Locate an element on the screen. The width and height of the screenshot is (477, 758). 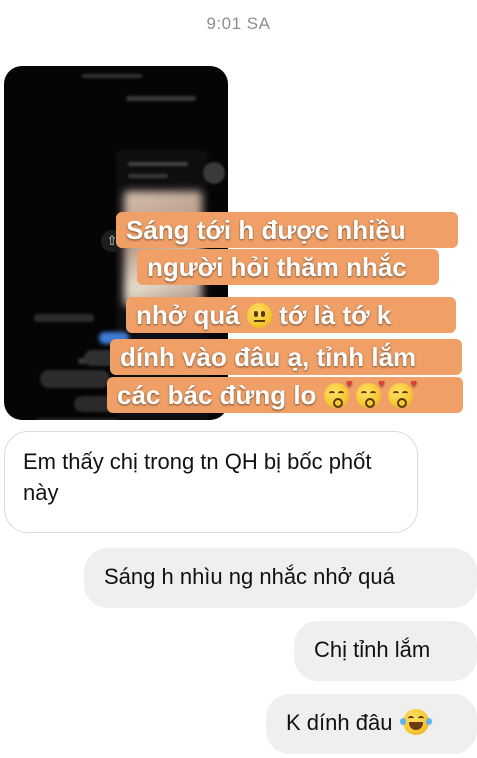
incoming-message: Em thấy chị trong tn QH bị bốc phốt này is located at coordinates (211, 482).